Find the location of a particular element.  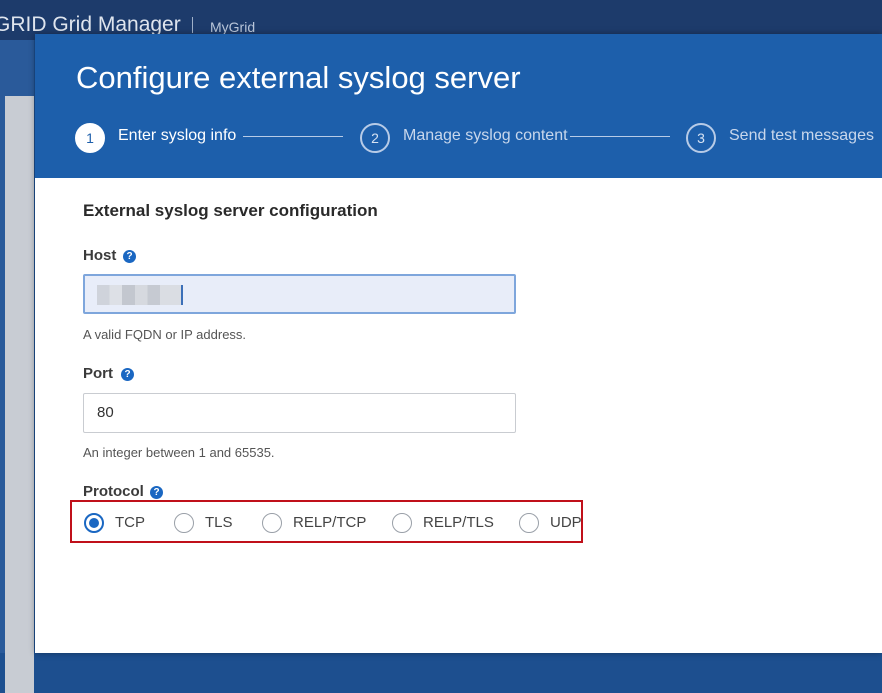

step-3-indicator: 3 is located at coordinates (701, 138).